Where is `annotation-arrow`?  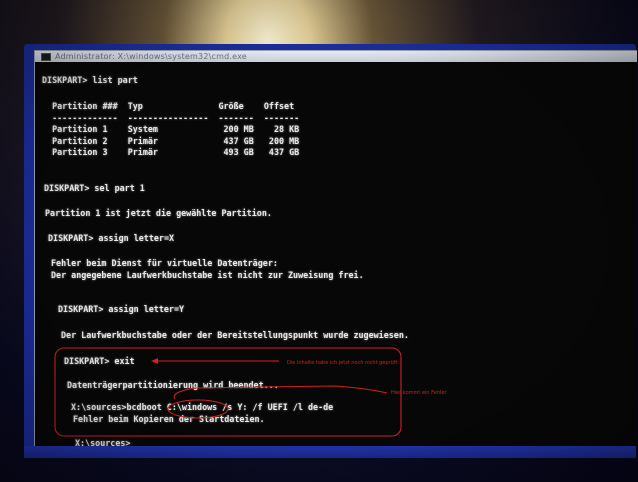 annotation-arrow is located at coordinates (280, 392).